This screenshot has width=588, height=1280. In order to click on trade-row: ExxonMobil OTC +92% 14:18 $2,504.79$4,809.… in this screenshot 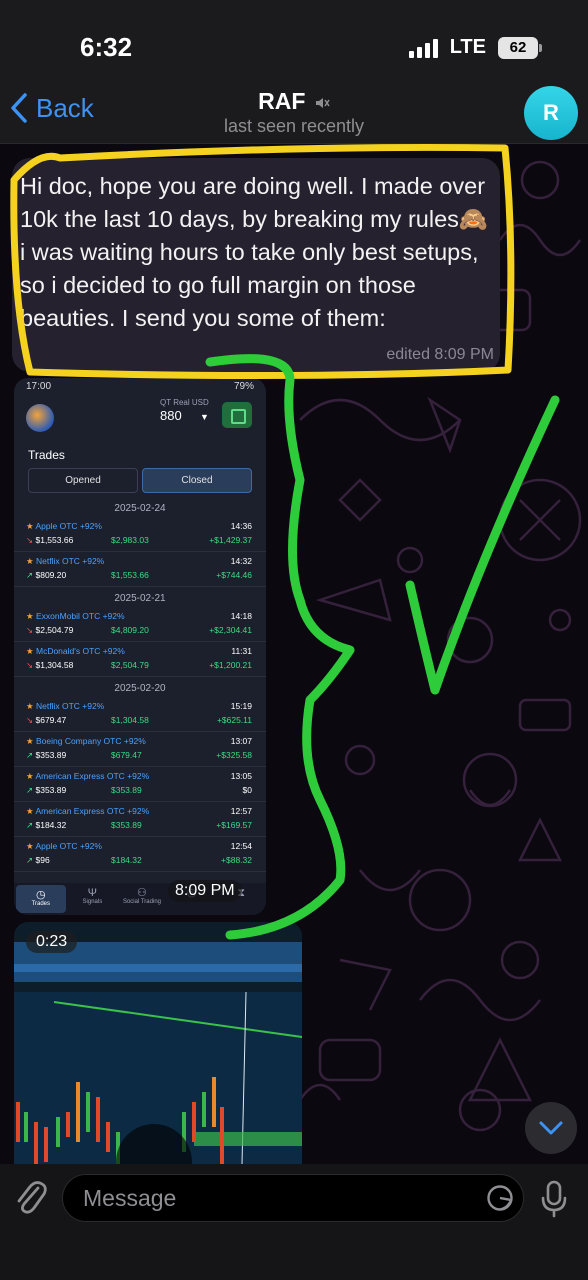, I will do `click(140, 624)`.